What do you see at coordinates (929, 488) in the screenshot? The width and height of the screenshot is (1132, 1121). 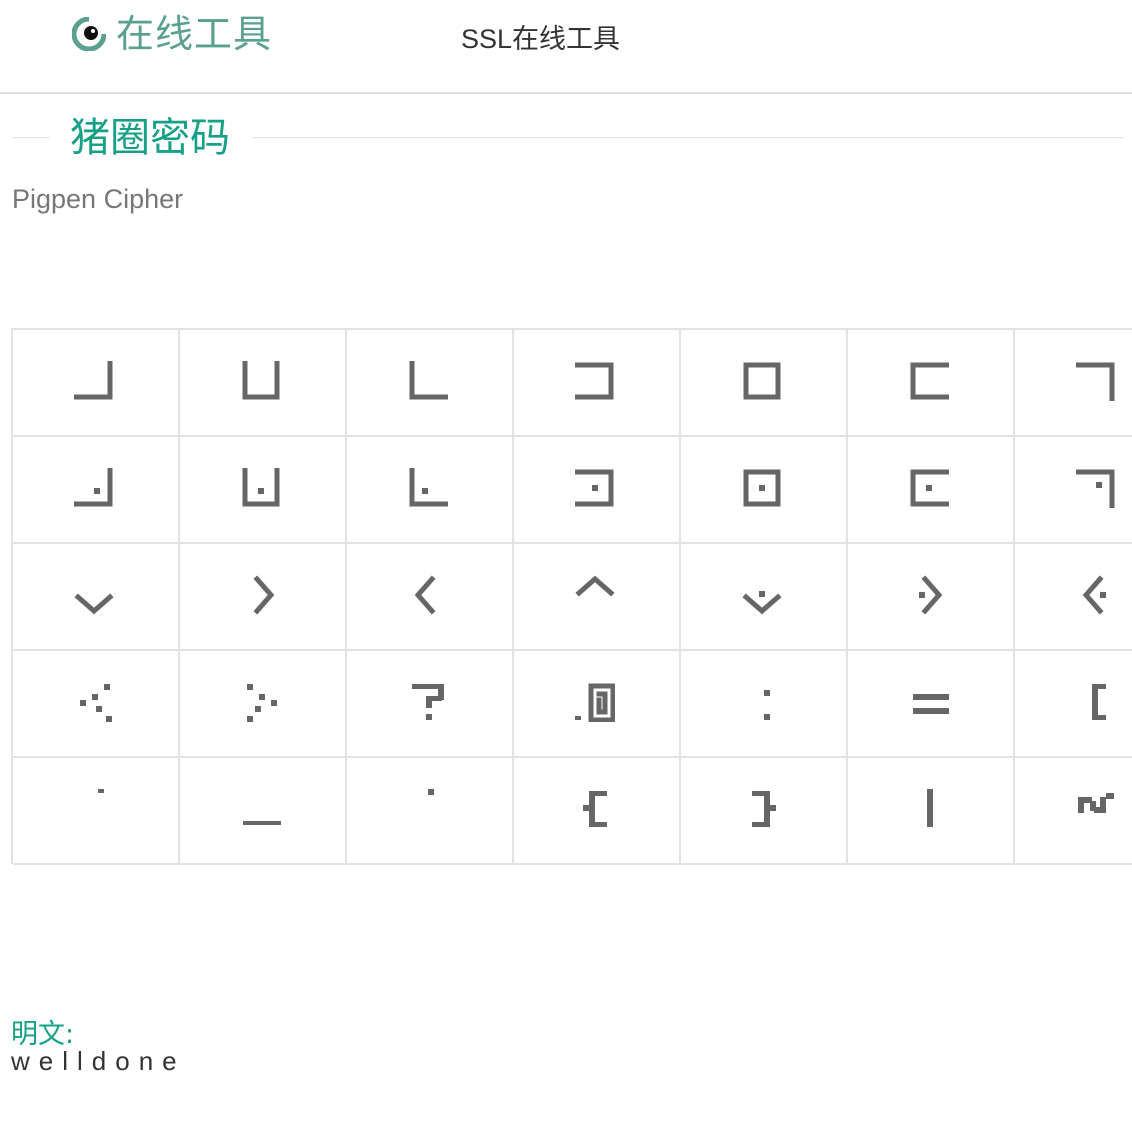 I see `frame-right-dot-glyph-icon` at bounding box center [929, 488].